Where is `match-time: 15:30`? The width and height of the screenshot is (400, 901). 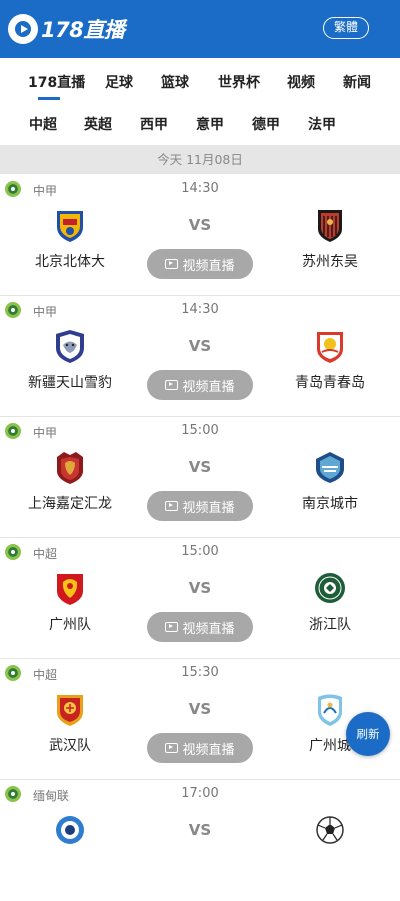
match-time: 15:30 is located at coordinates (200, 672).